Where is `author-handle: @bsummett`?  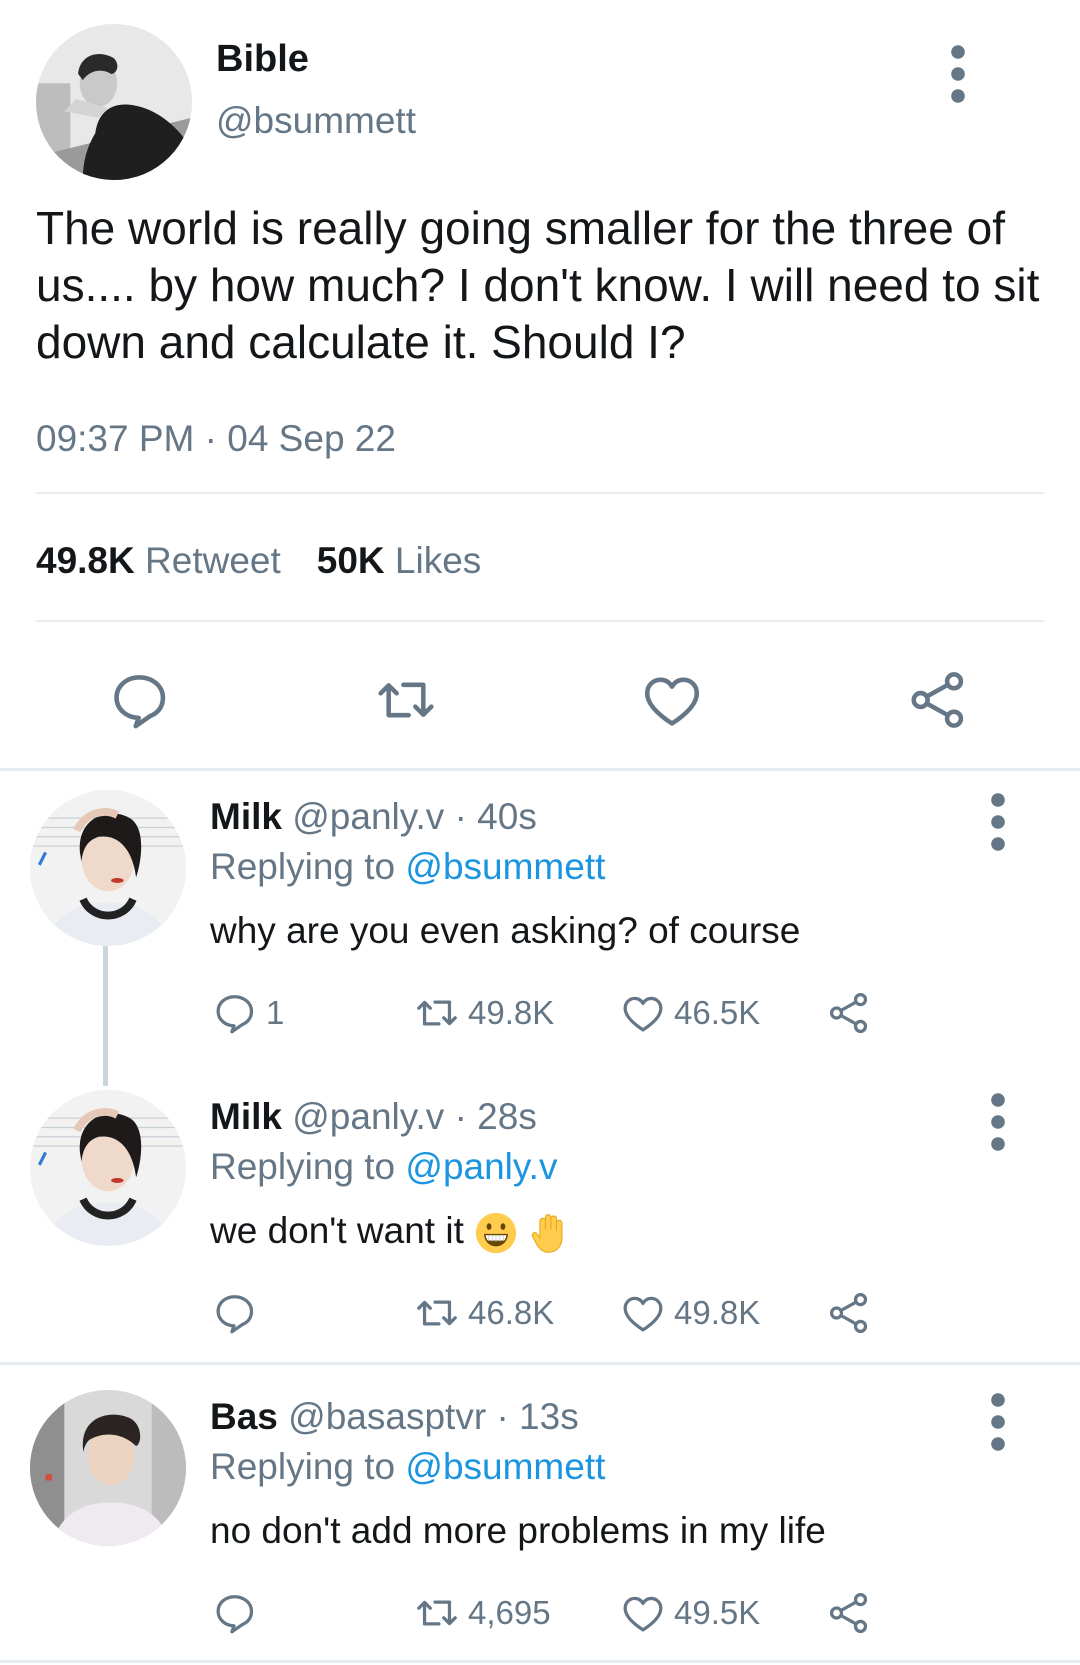 author-handle: @bsummett is located at coordinates (316, 121).